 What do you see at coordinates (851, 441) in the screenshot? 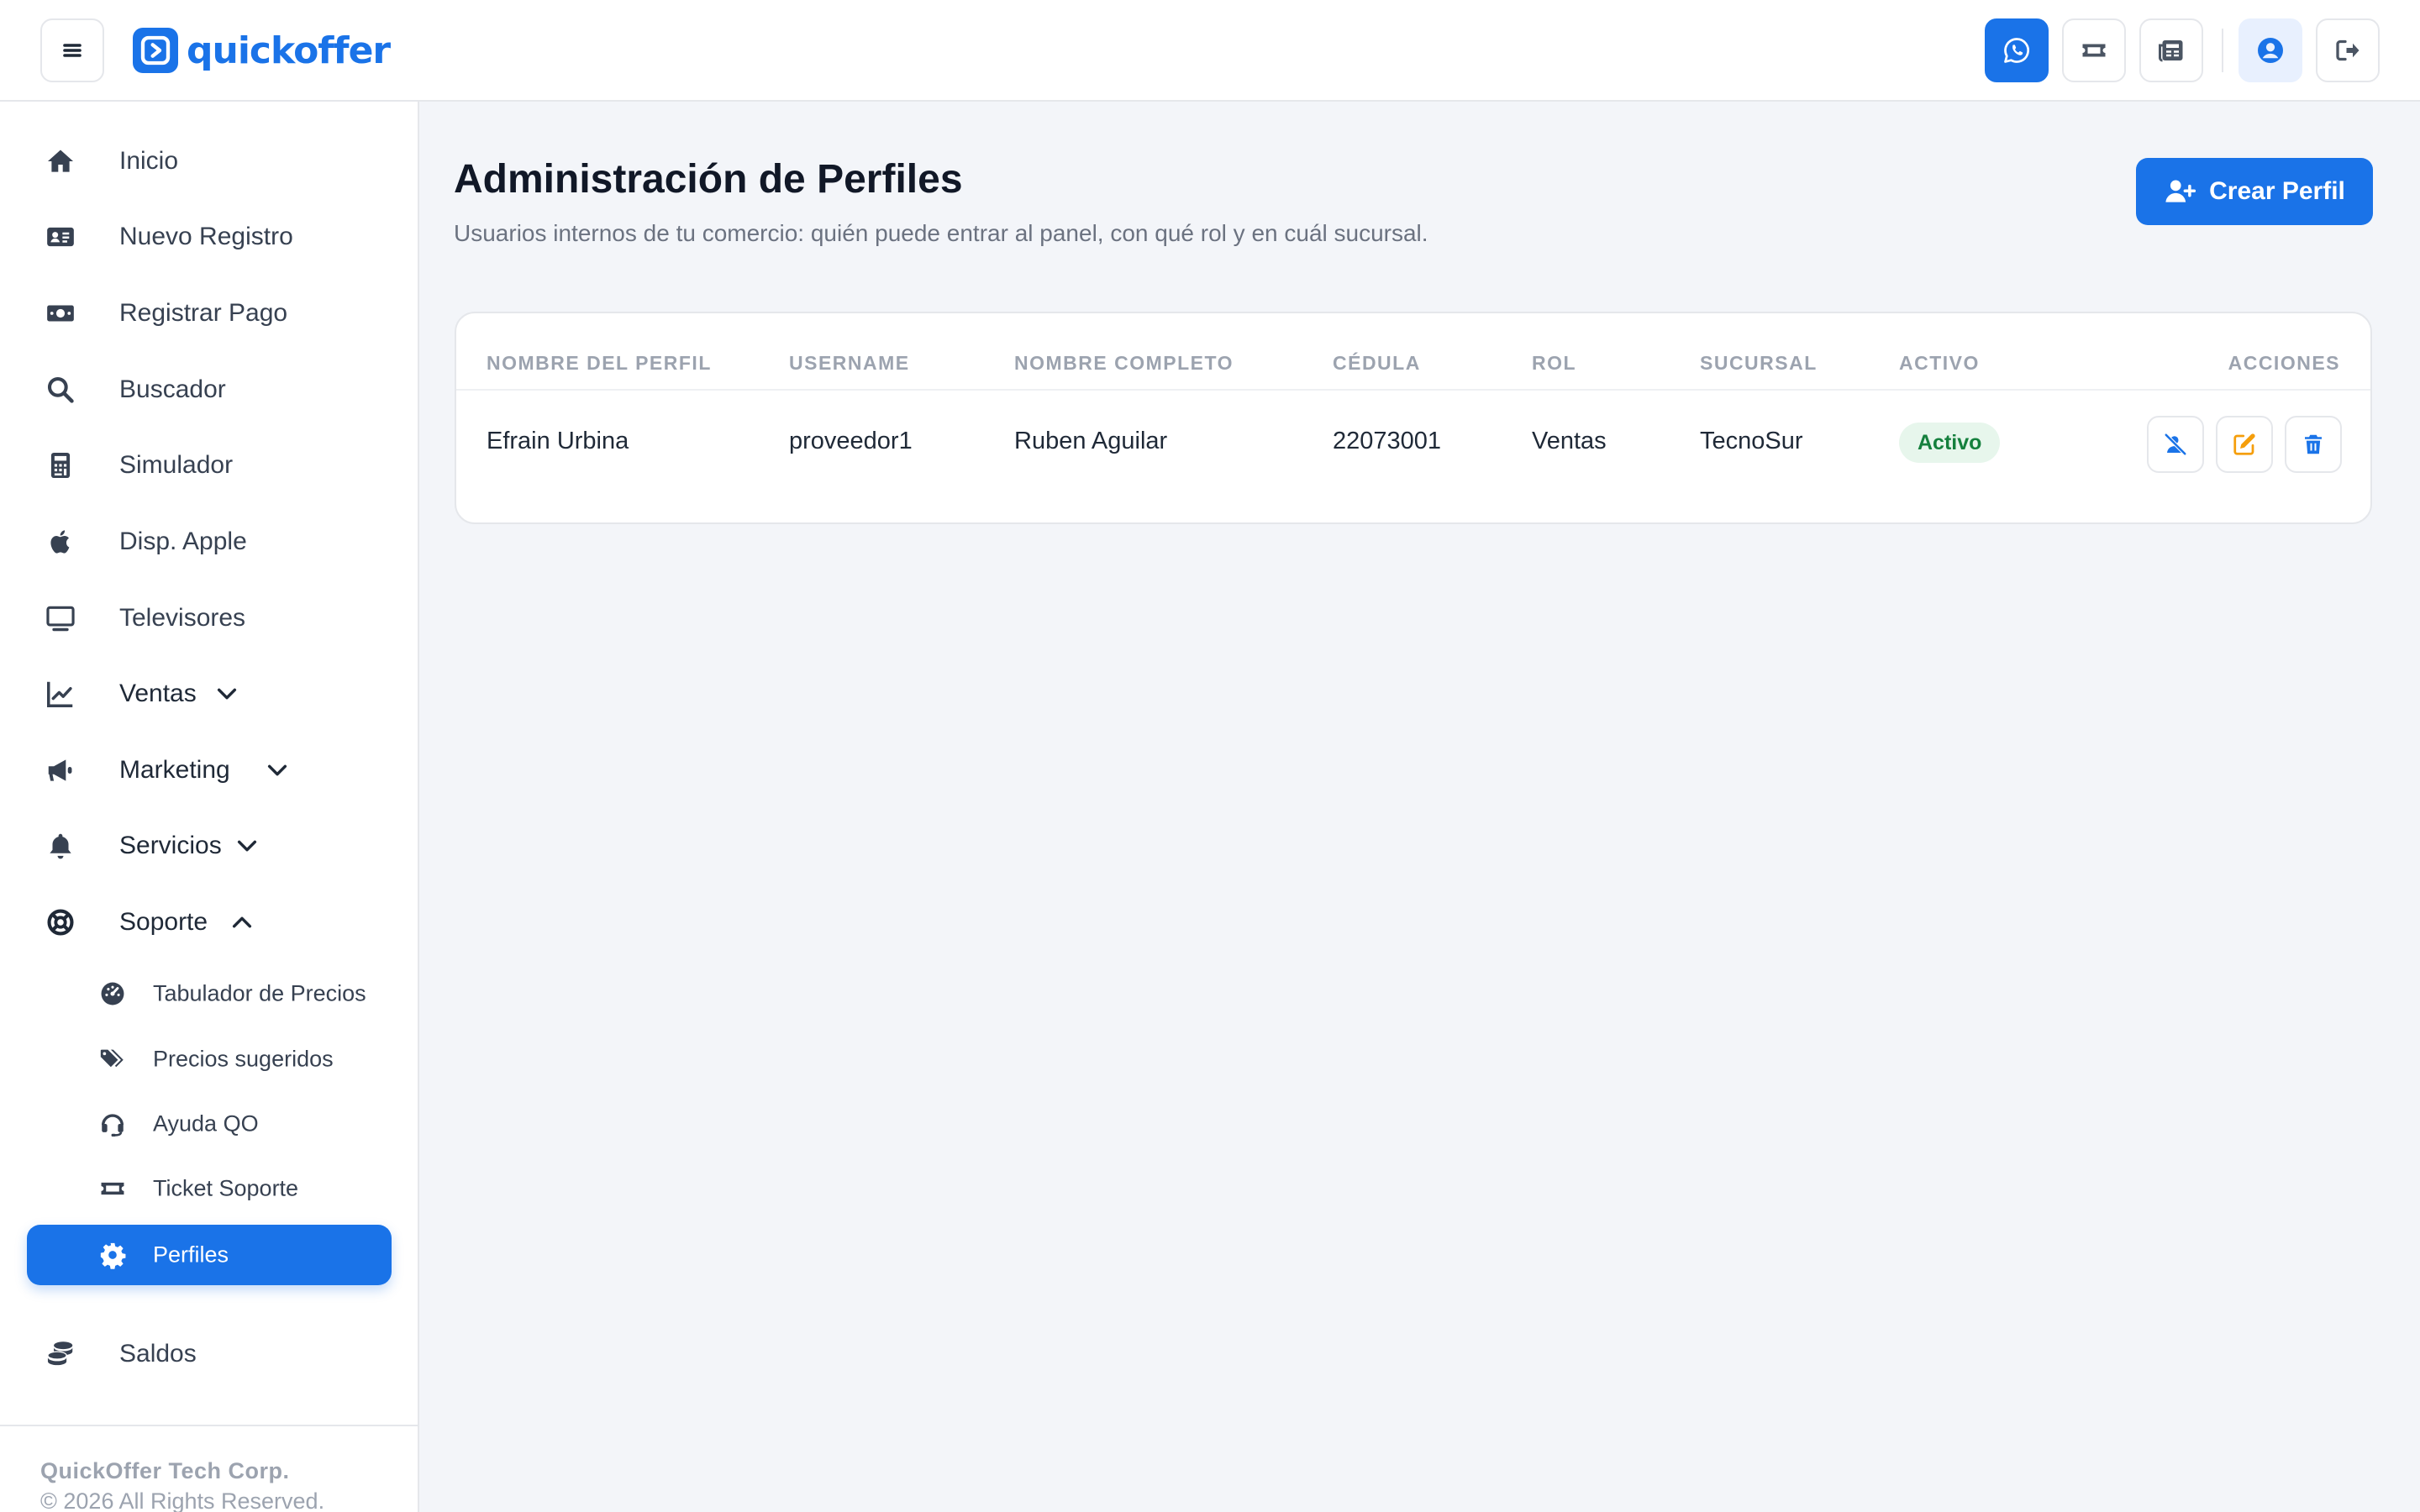
I see `cell-username: proveedor1` at bounding box center [851, 441].